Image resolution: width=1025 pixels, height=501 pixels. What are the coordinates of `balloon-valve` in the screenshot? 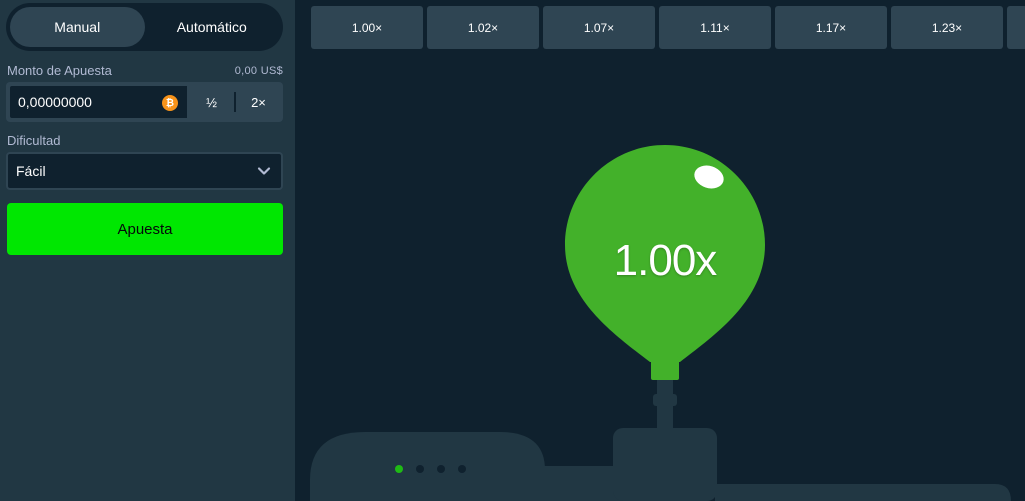 It's located at (665, 400).